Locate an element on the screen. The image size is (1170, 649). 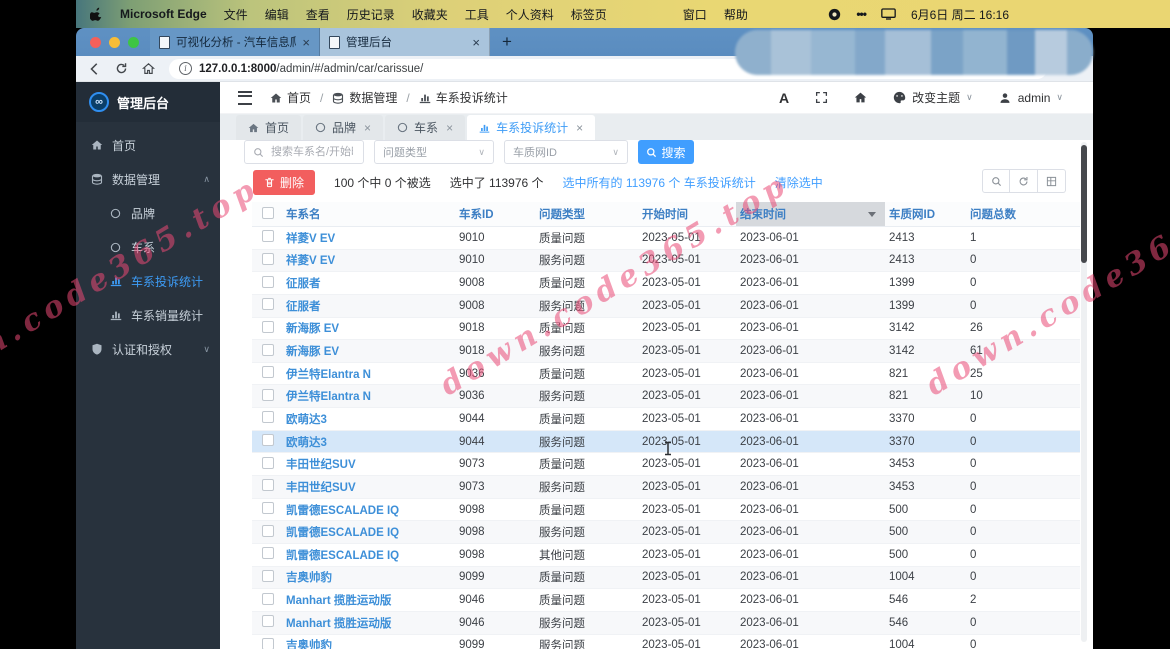
apple-icon is located at coordinates (96, 14).